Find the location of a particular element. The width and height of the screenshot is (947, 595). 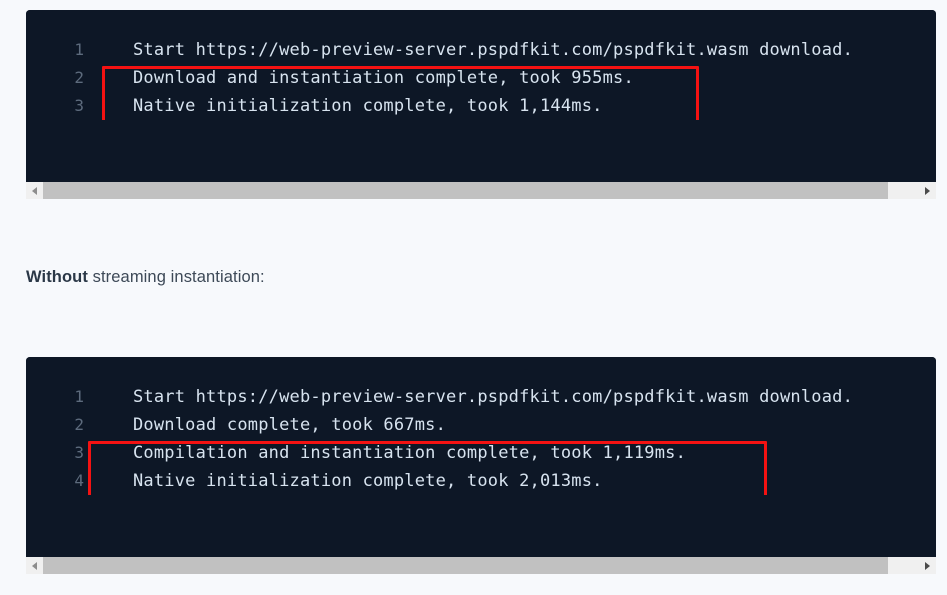

code-line-text: Download complete, took 667ms. is located at coordinates (290, 425).